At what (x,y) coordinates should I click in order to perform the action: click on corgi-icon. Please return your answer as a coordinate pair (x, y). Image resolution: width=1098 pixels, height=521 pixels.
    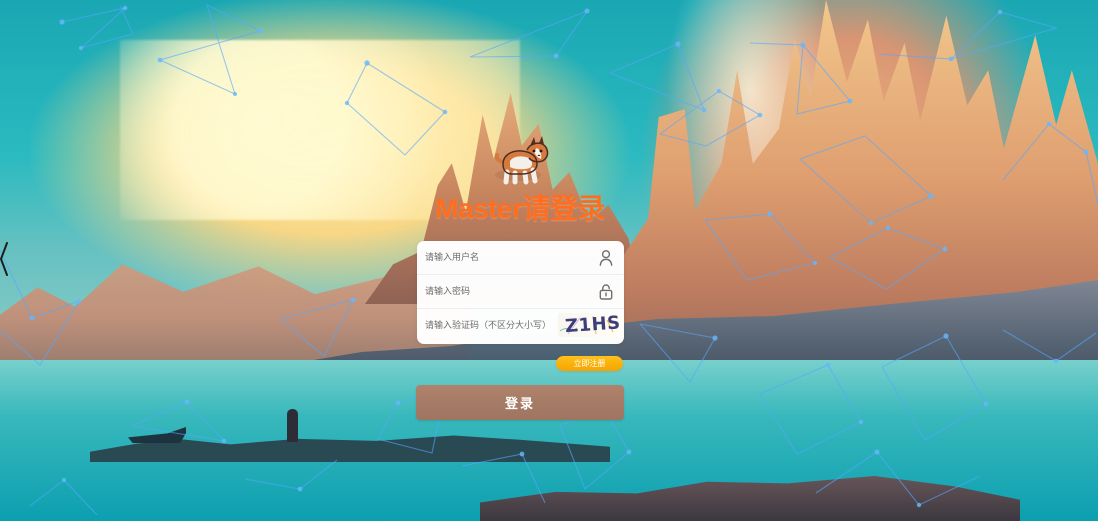
    Looking at the image, I should click on (520, 158).